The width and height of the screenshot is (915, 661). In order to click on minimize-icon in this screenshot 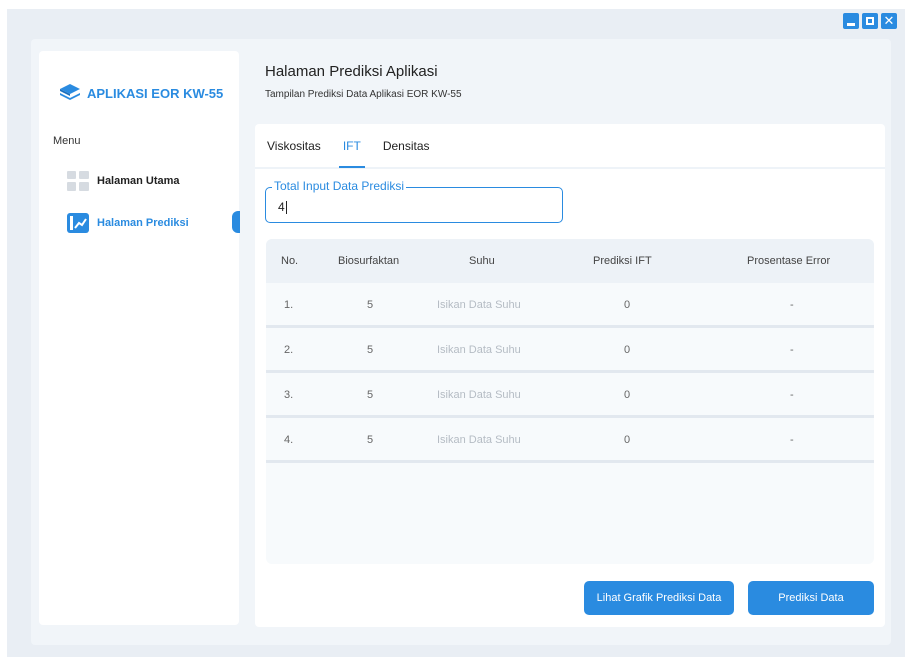, I will do `click(851, 21)`.